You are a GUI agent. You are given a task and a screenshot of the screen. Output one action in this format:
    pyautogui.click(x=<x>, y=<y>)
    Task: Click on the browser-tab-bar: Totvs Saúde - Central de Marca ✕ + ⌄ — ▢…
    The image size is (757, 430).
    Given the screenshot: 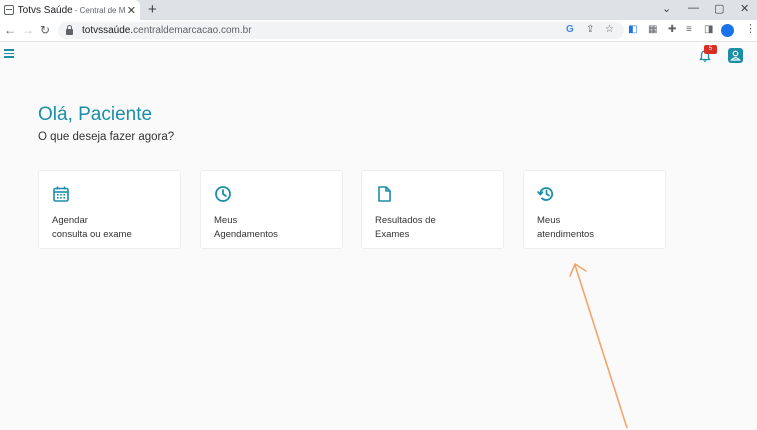 What is the action you would take?
    pyautogui.click(x=378, y=10)
    